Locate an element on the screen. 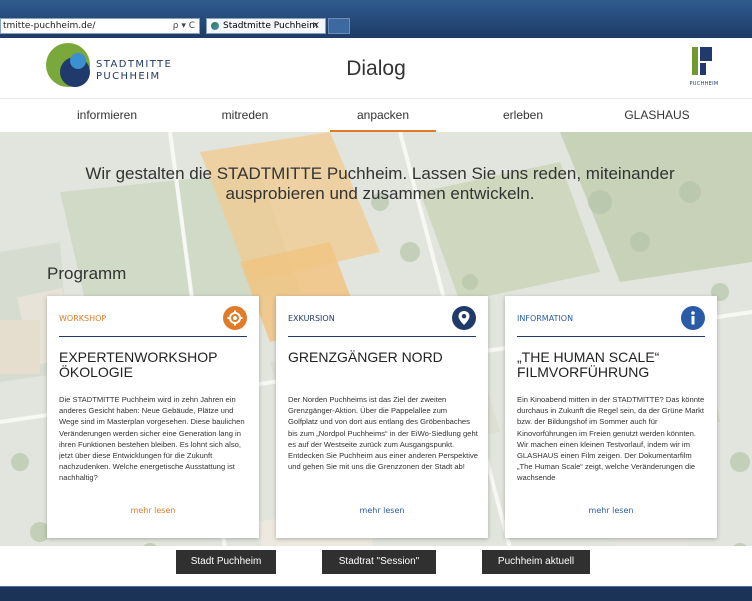 This screenshot has height=601, width=752. address-bar: tmitte-puchheim.de/ ρ ▾ C is located at coordinates (100, 26).